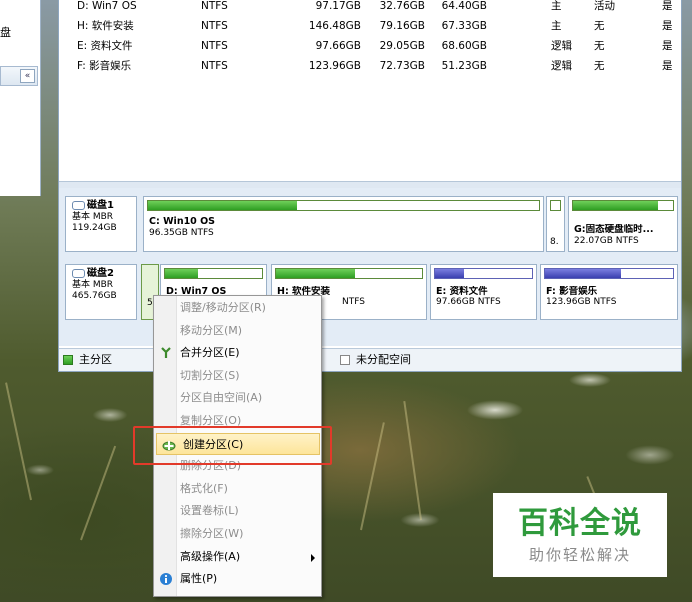 The image size is (692, 602). I want to click on legend-primary-label: 主分区, so click(95, 359).